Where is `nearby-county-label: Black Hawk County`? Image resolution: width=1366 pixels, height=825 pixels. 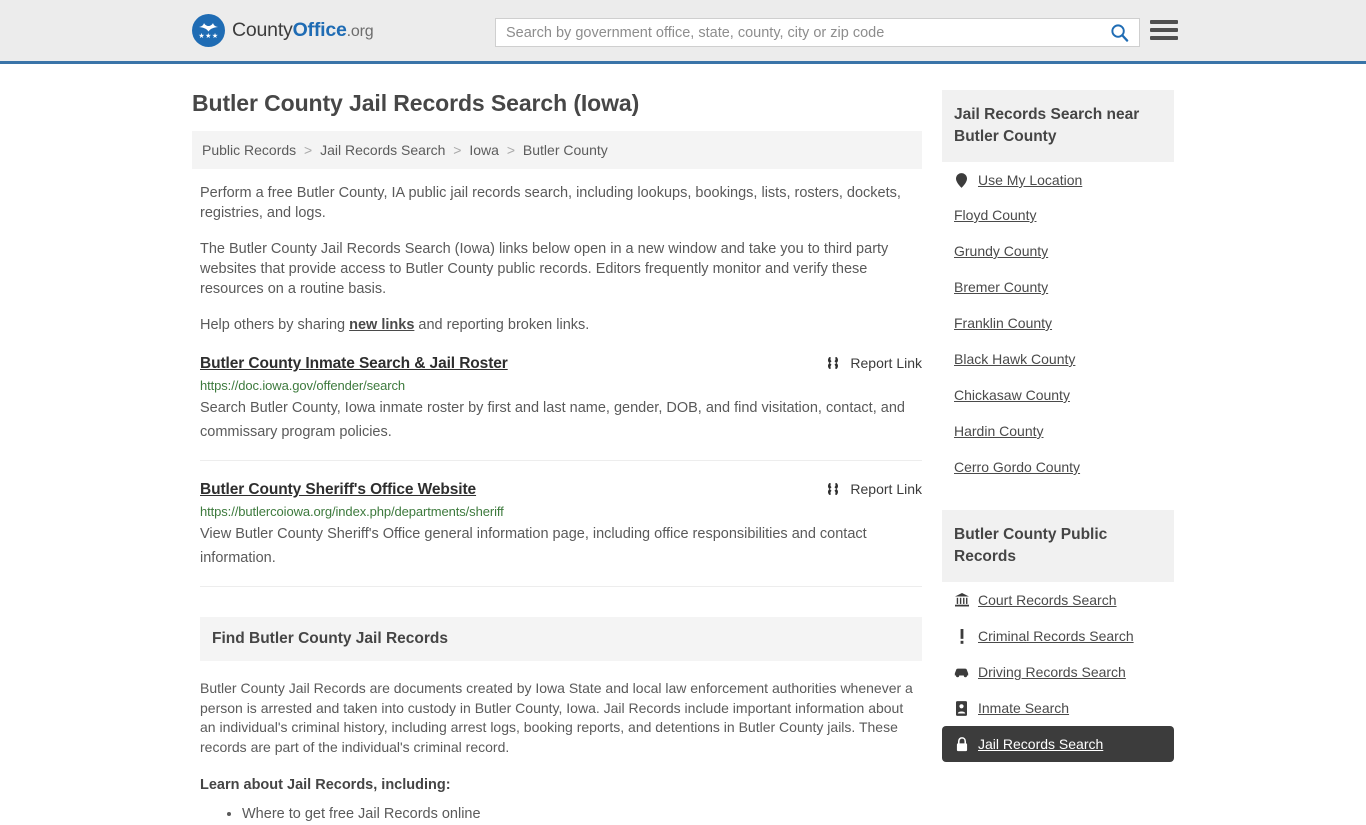
nearby-county-label: Black Hawk County is located at coordinates (1015, 359).